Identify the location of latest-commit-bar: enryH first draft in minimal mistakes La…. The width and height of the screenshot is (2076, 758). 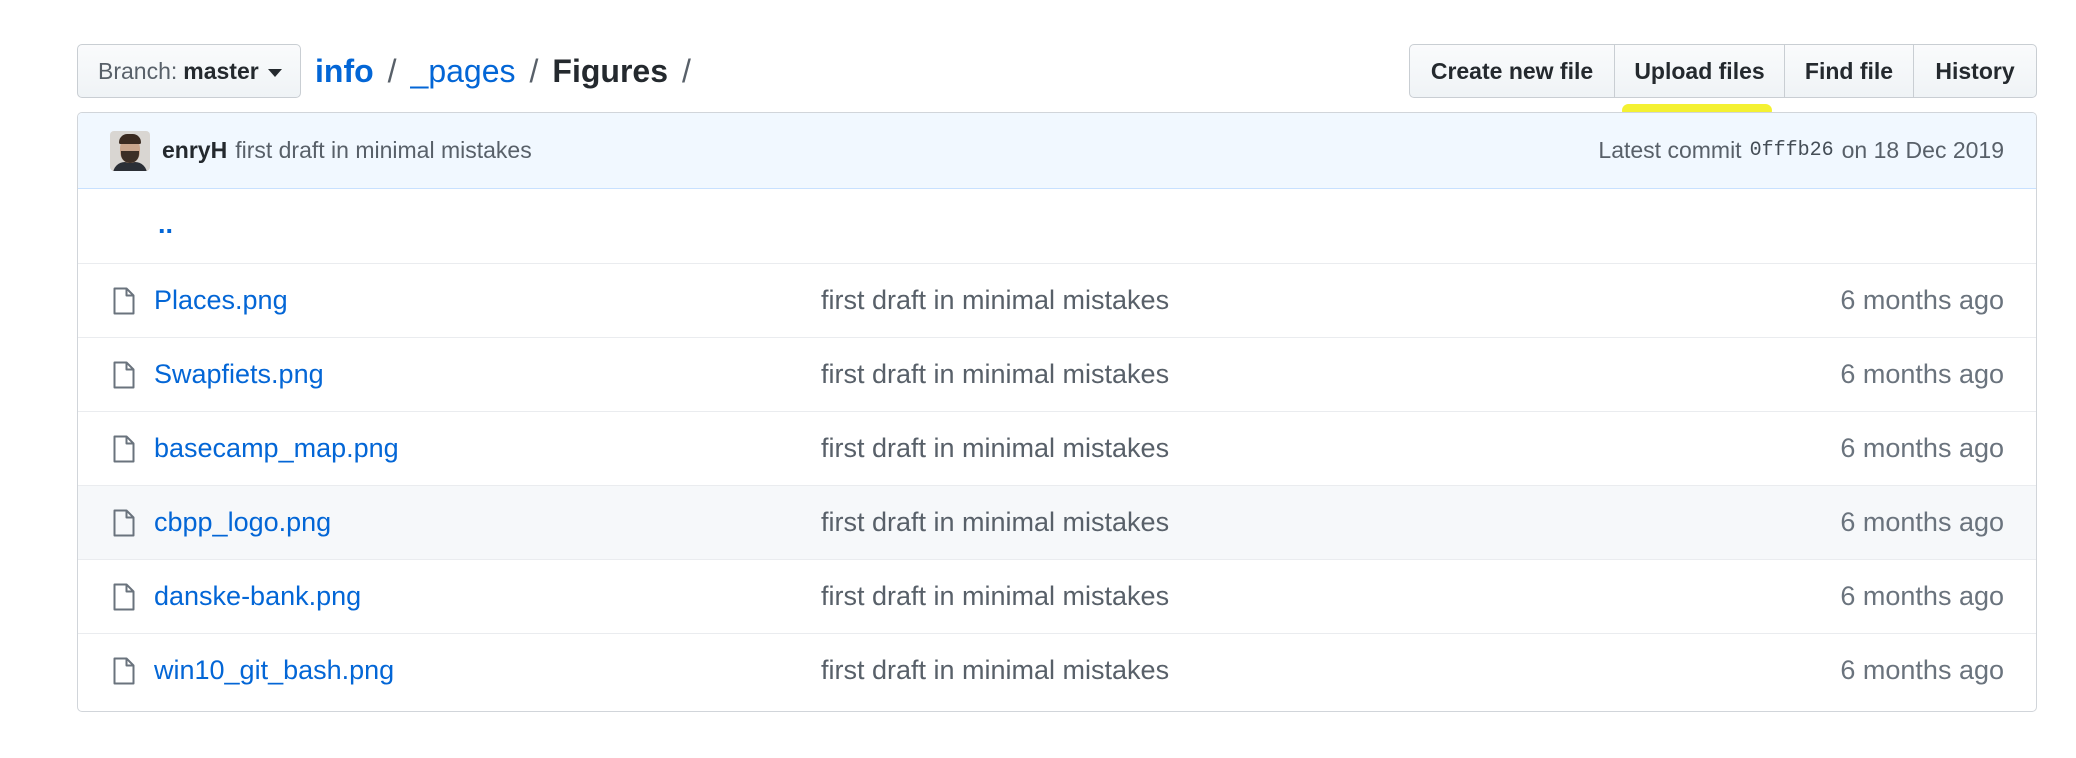
(1057, 151).